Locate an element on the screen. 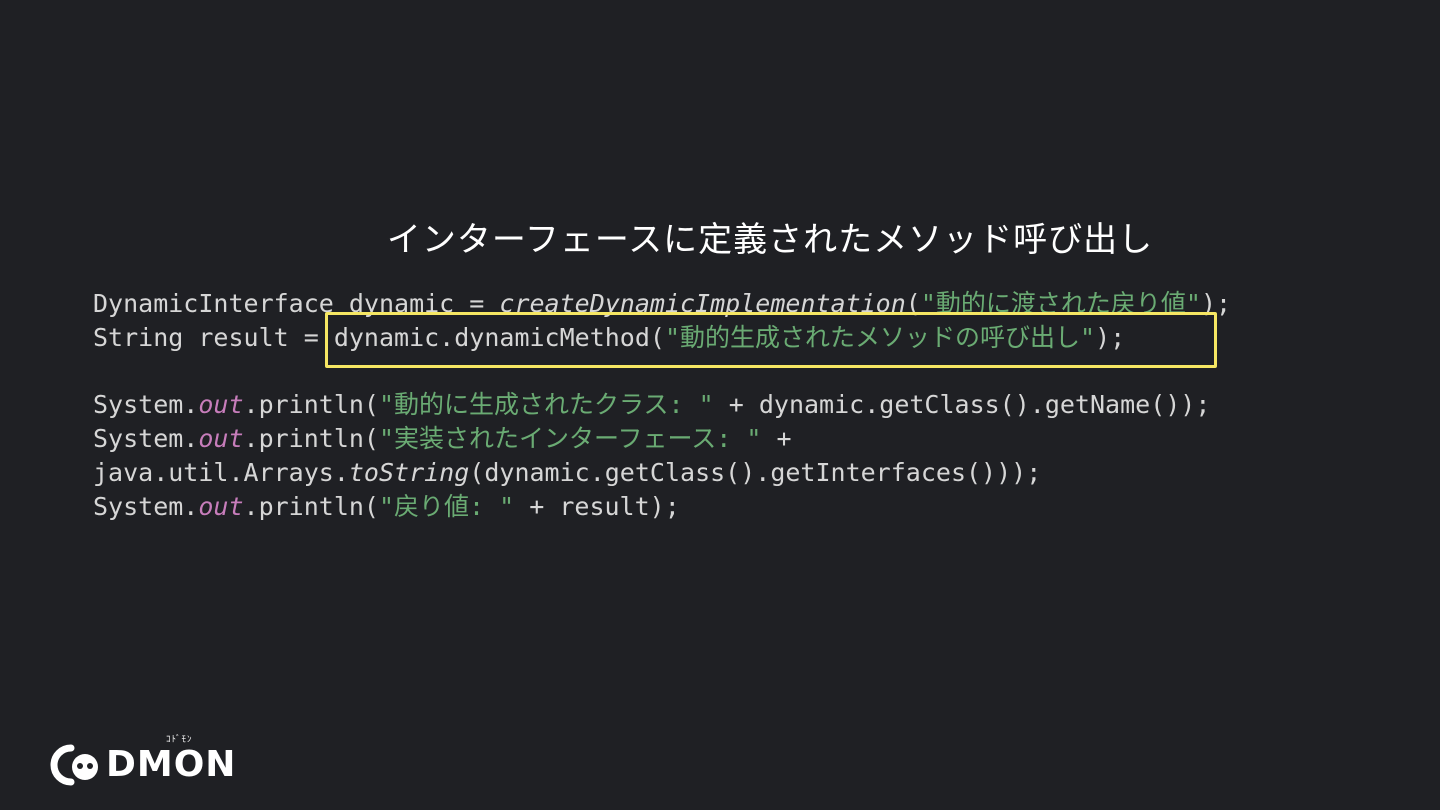  code-token: (dynamic.getClass().getInterfaces())); is located at coordinates (755, 472).